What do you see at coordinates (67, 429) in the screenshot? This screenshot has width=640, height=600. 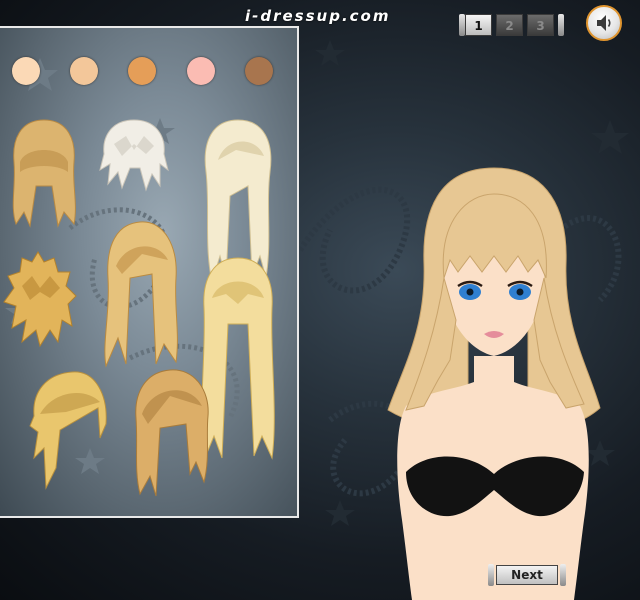 I see `hairstyle-blonde-short-side-swept` at bounding box center [67, 429].